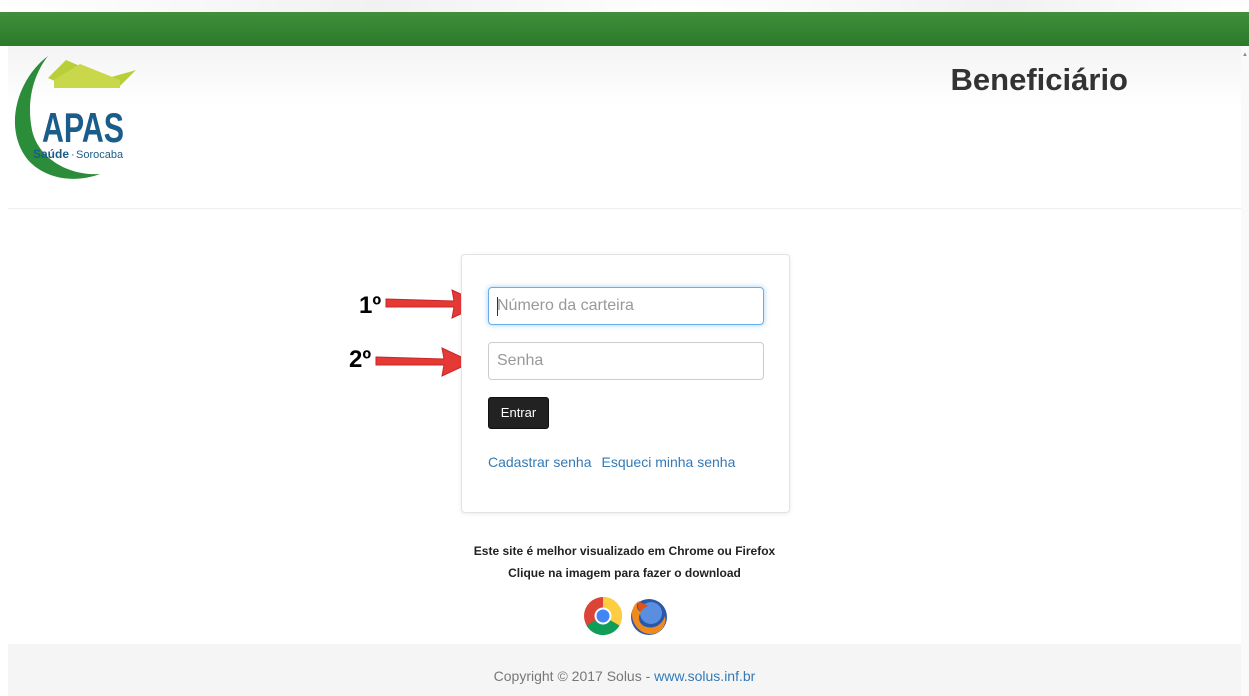 This screenshot has height=696, width=1249. I want to click on password-placeholder: Senha, so click(520, 360).